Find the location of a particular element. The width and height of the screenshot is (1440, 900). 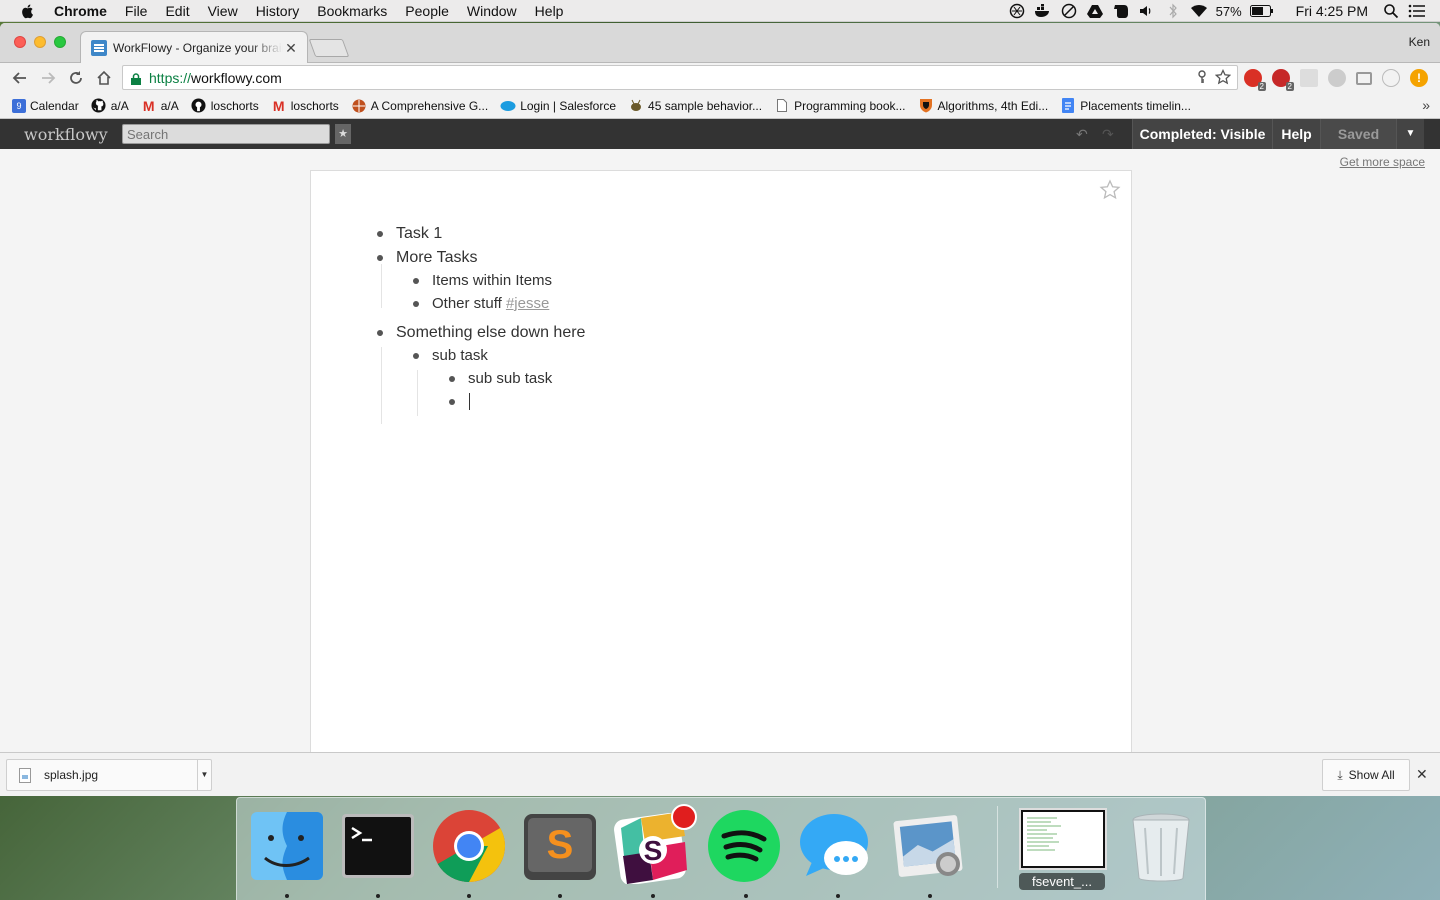

back-arrow-icon is located at coordinates (20, 78).